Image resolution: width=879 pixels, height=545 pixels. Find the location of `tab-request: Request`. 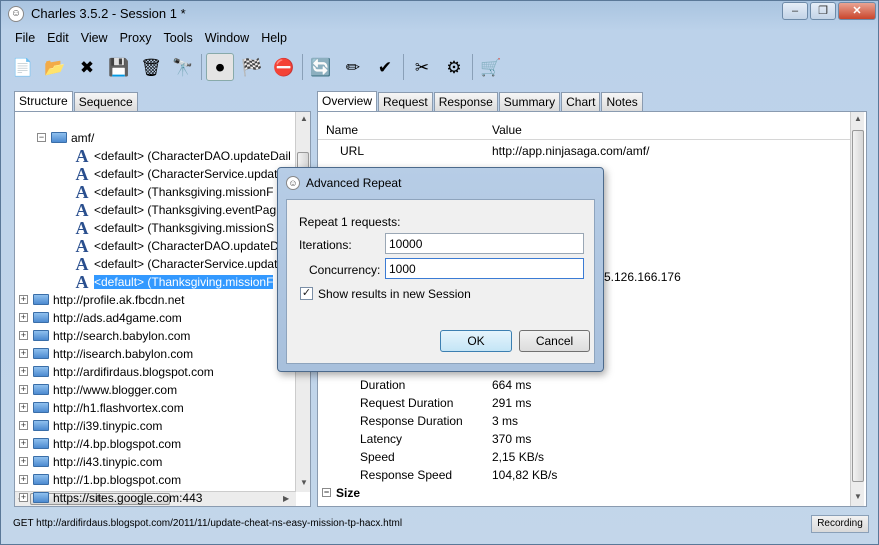

tab-request: Request is located at coordinates (405, 101).